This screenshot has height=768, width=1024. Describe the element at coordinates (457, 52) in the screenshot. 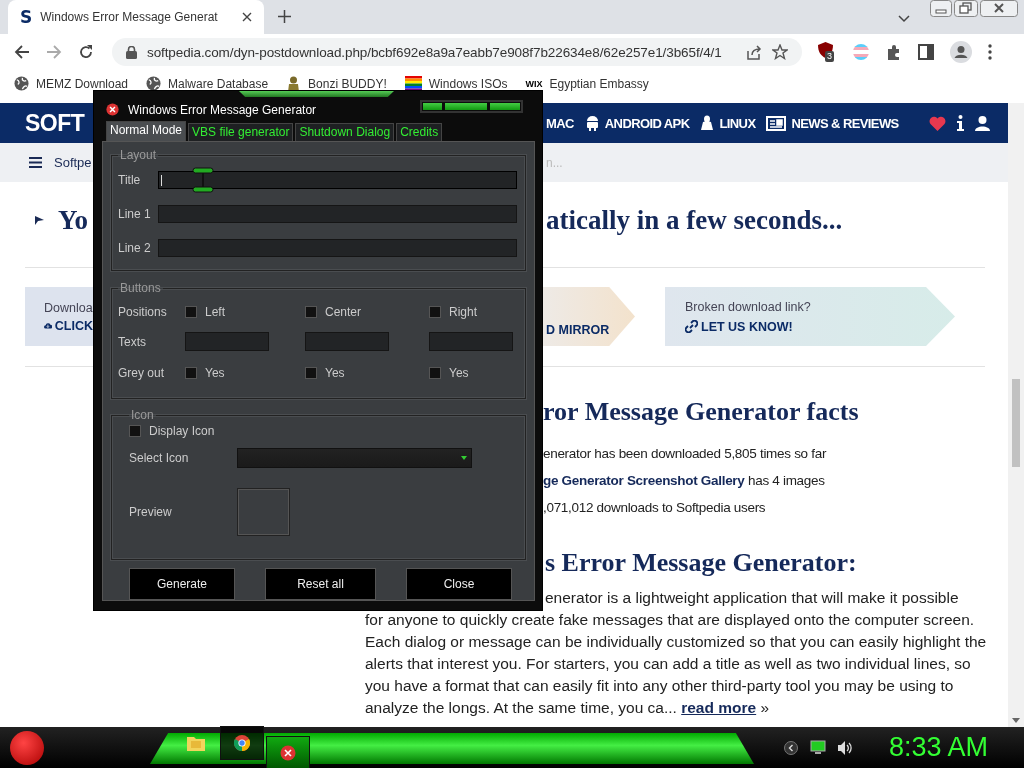

I see `address-bar: softpedia.com/dyn-postdownload.php/bcbf692e8a9a7eabb7e908f7b22634e8/62e257e1/3b65f/4/1` at that location.